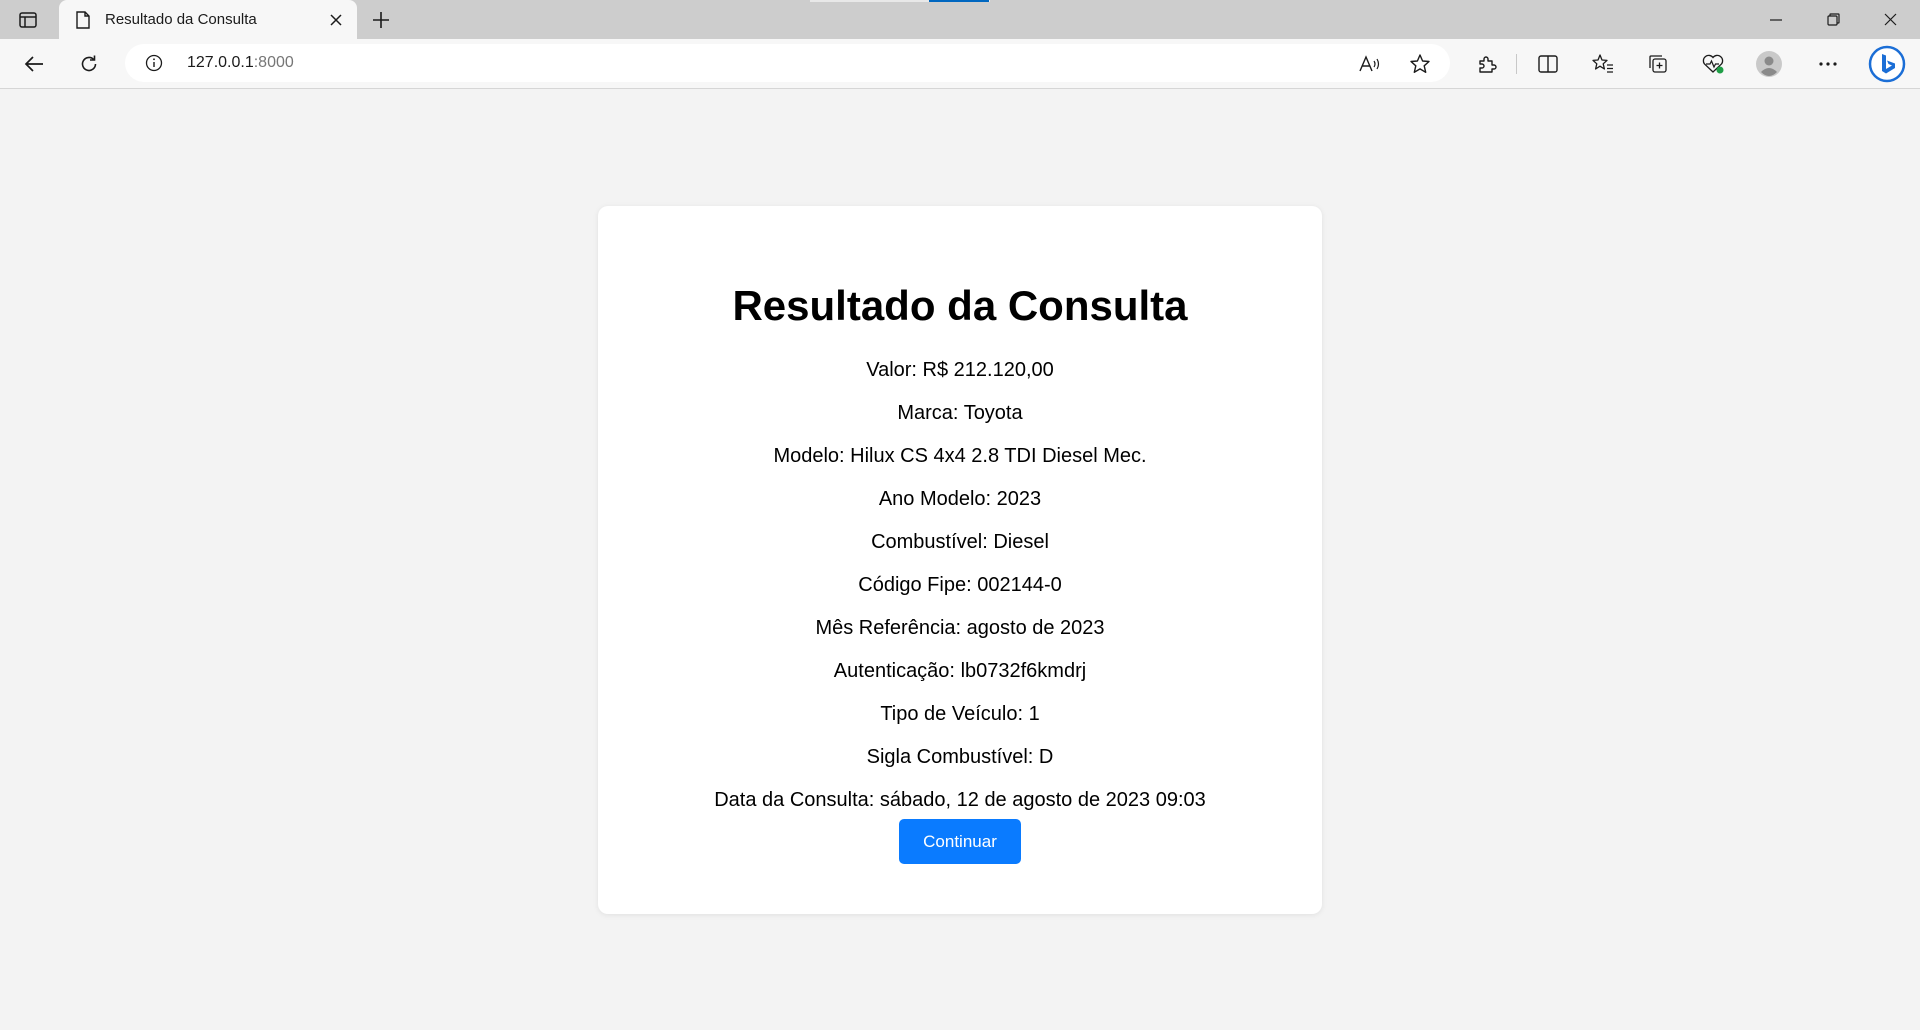 The height and width of the screenshot is (1030, 1920). Describe the element at coordinates (1034, 714) in the screenshot. I see `field-value: 1` at that location.